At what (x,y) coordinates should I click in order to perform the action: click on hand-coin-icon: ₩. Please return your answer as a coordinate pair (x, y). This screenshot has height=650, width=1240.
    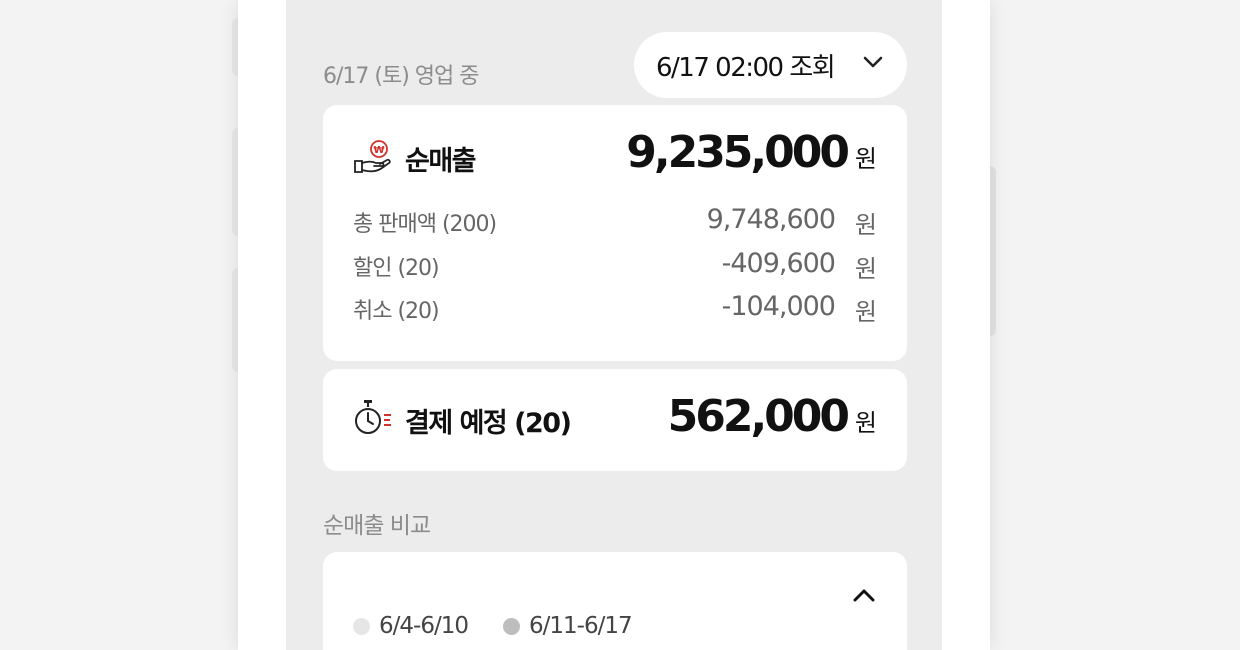
    Looking at the image, I should click on (372, 156).